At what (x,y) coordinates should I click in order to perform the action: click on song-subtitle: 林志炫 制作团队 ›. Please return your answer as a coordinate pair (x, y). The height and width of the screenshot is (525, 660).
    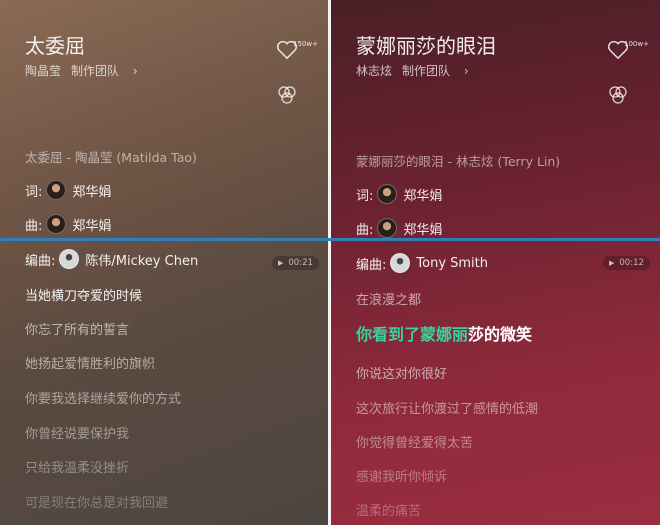
    Looking at the image, I should click on (417, 70).